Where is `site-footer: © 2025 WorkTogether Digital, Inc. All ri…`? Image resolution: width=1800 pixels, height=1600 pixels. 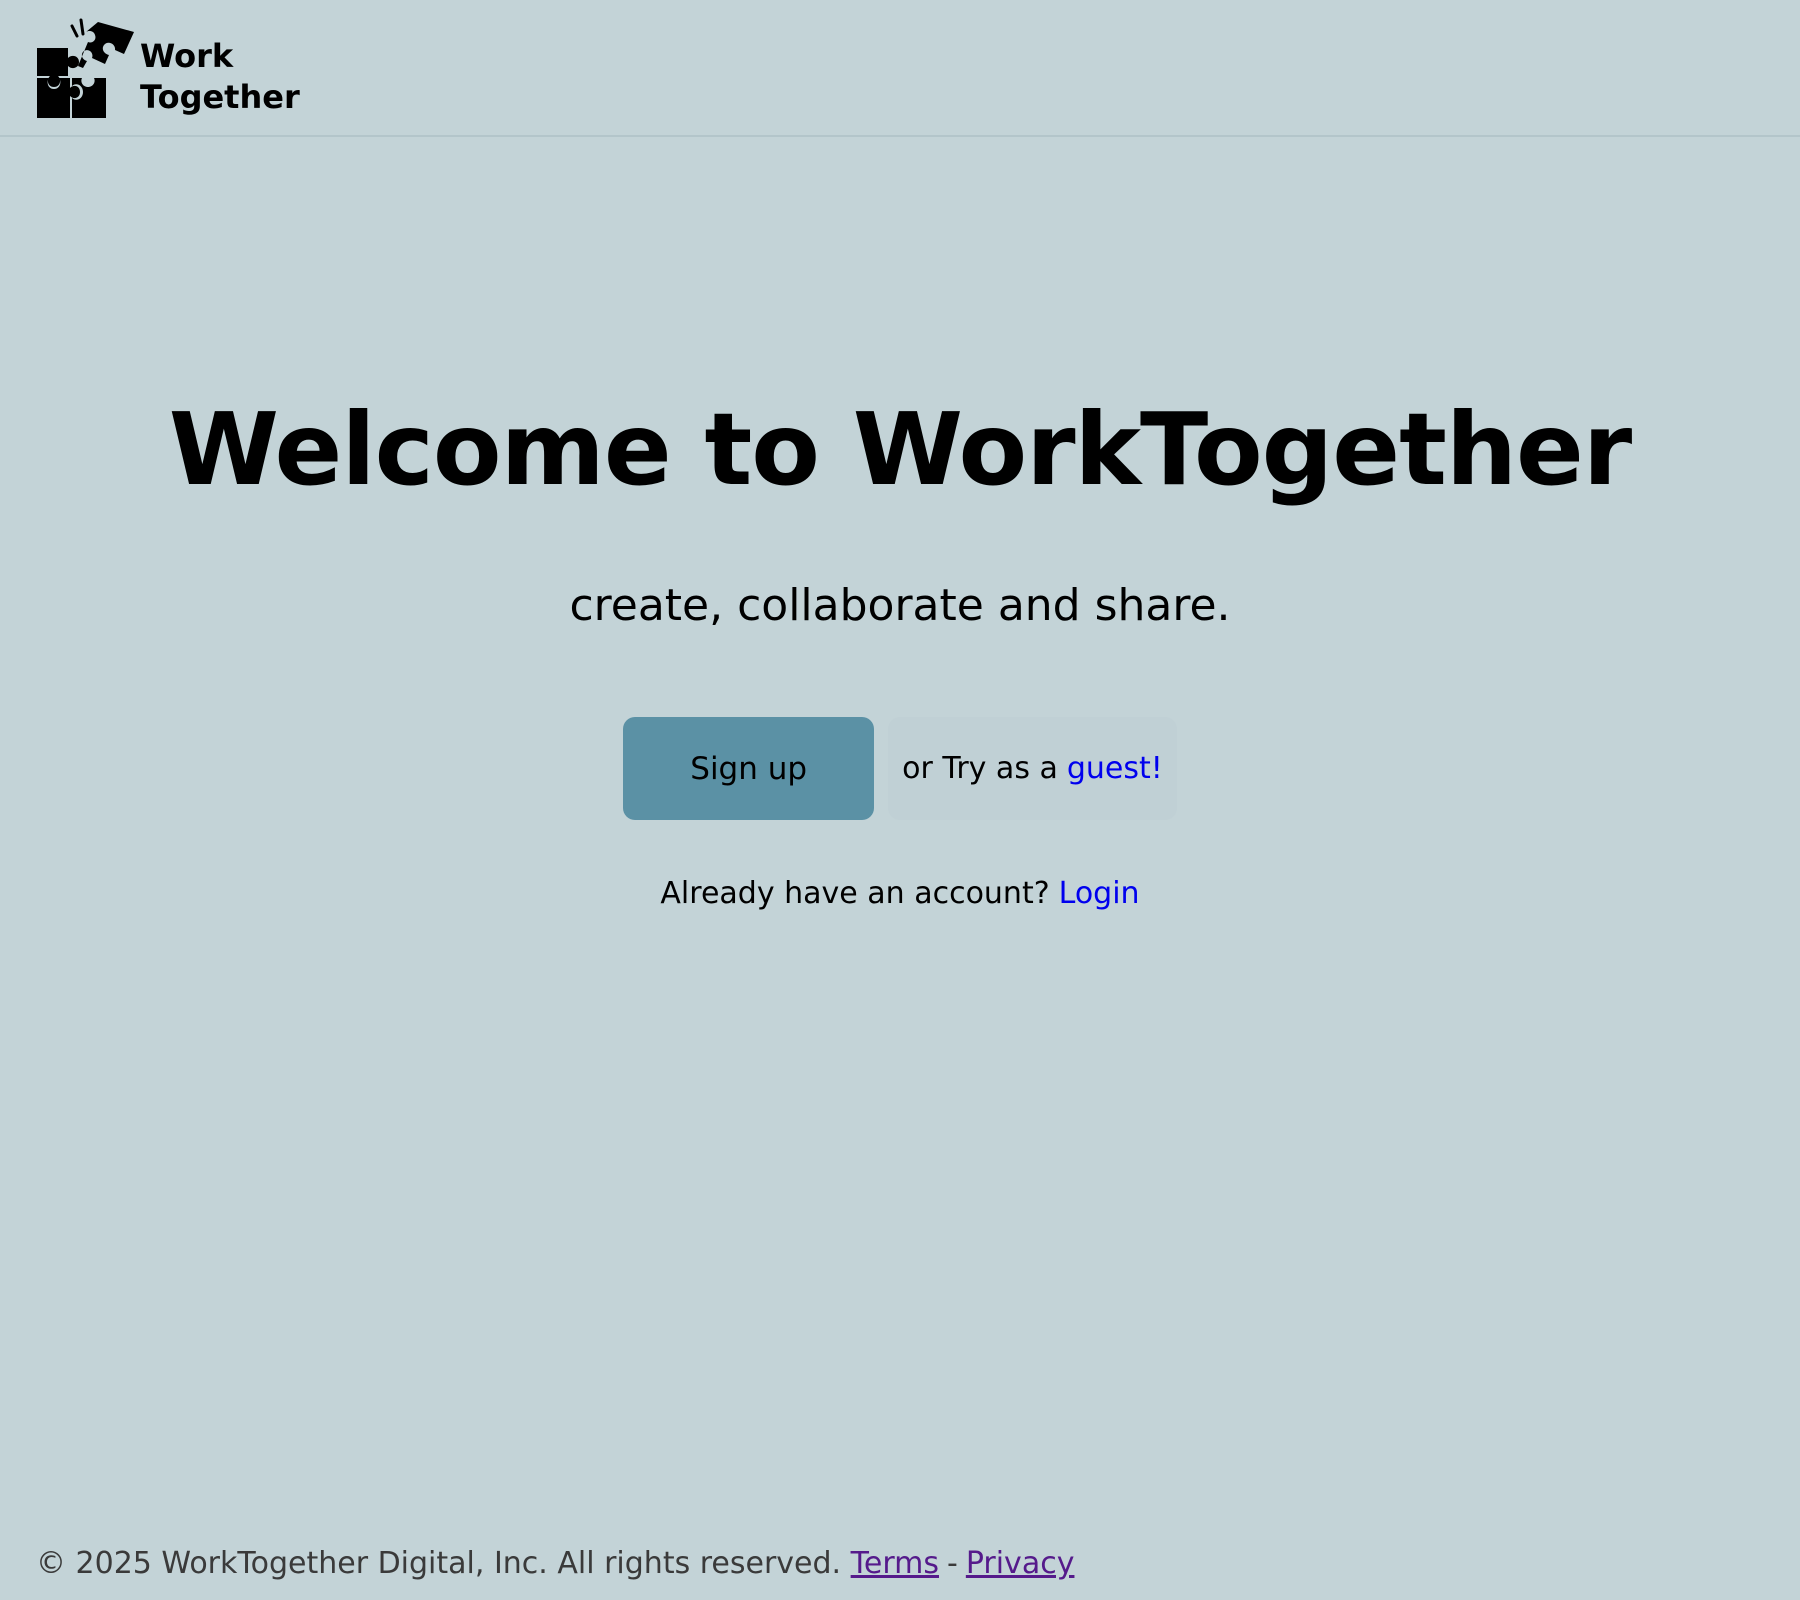 site-footer: © 2025 WorkTogether Digital, Inc. All ri… is located at coordinates (555, 1564).